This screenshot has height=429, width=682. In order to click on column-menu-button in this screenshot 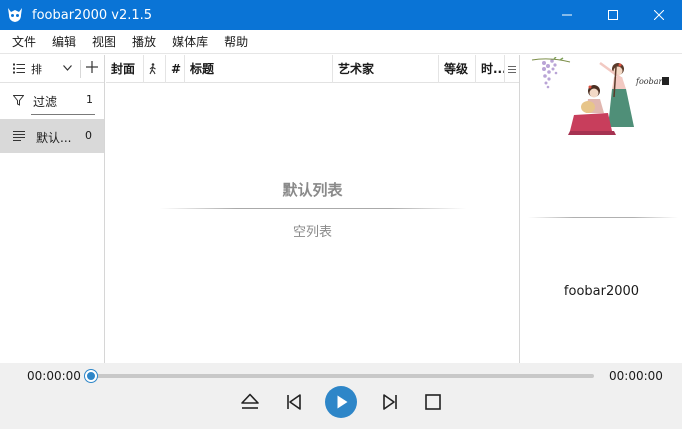, I will do `click(512, 69)`.